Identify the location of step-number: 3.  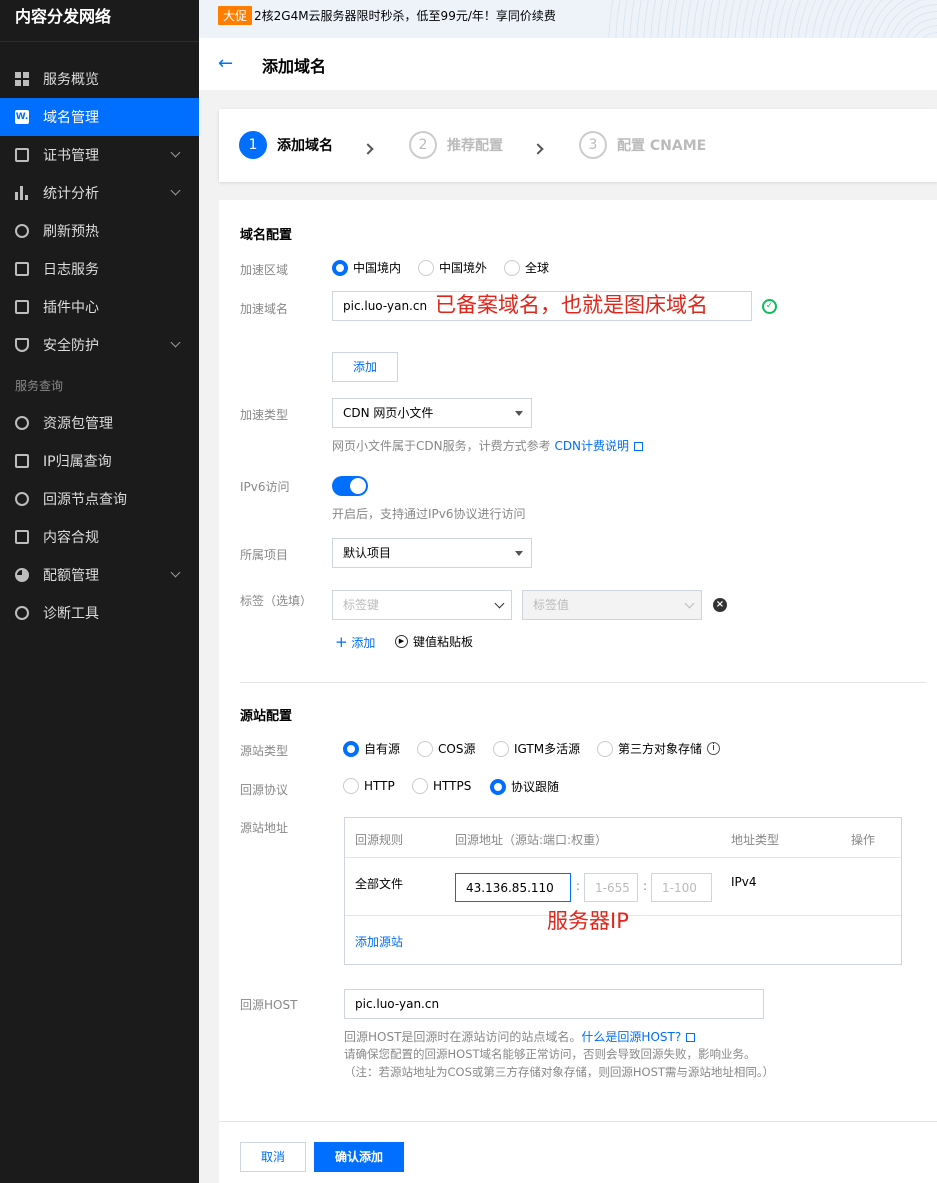
(593, 145).